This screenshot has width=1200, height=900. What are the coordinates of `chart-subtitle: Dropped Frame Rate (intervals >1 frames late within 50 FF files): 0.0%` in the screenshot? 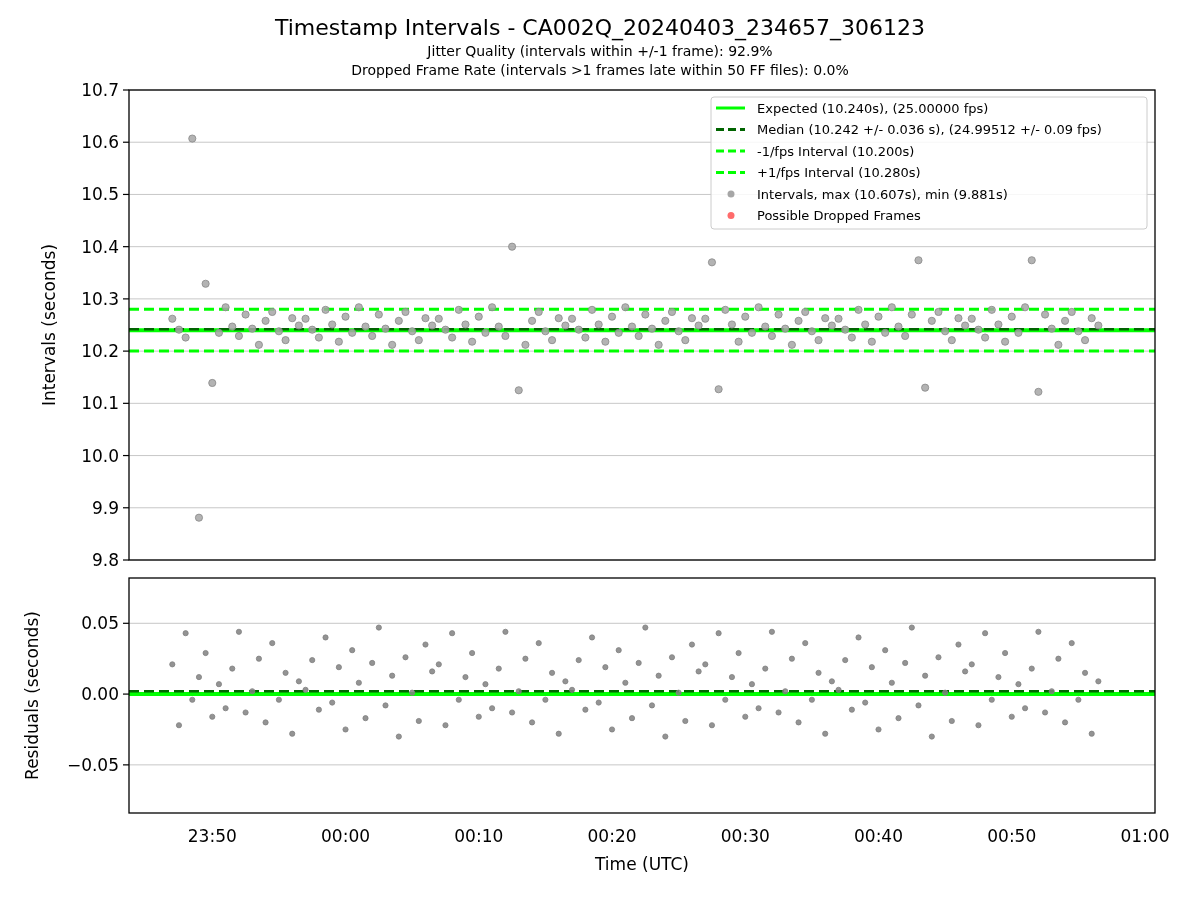 It's located at (600, 70).